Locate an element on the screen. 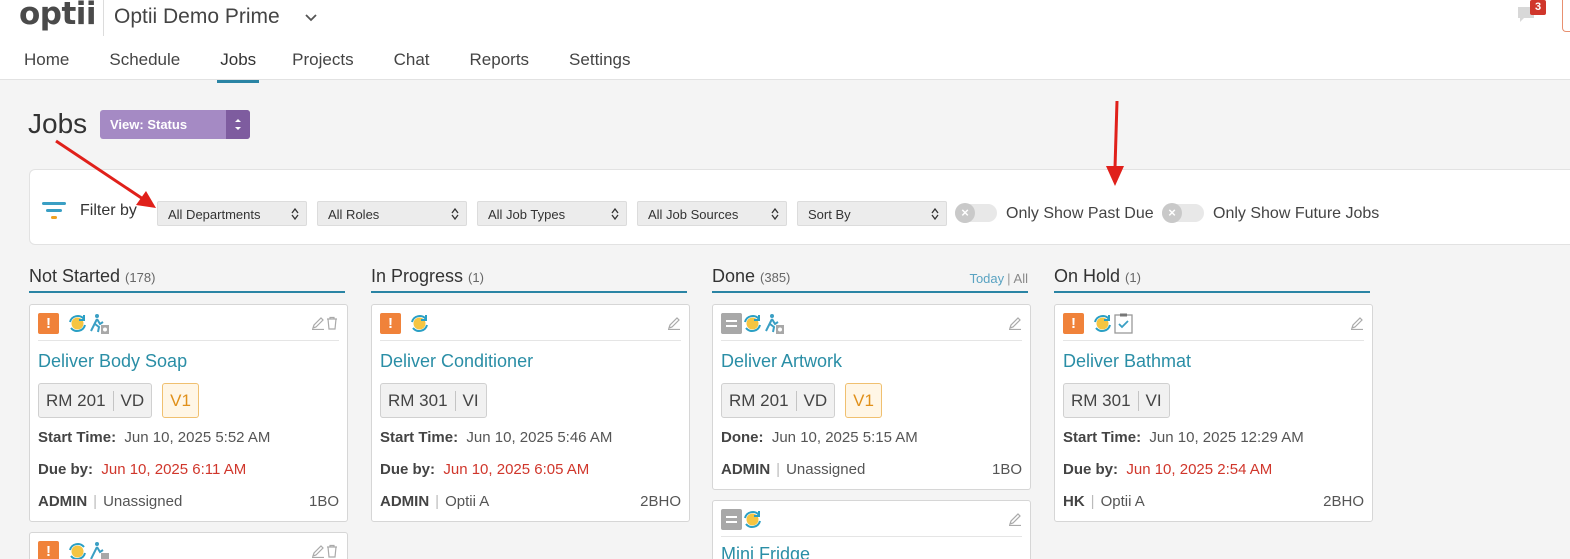  property-name: Optii Demo Prime is located at coordinates (197, 17).